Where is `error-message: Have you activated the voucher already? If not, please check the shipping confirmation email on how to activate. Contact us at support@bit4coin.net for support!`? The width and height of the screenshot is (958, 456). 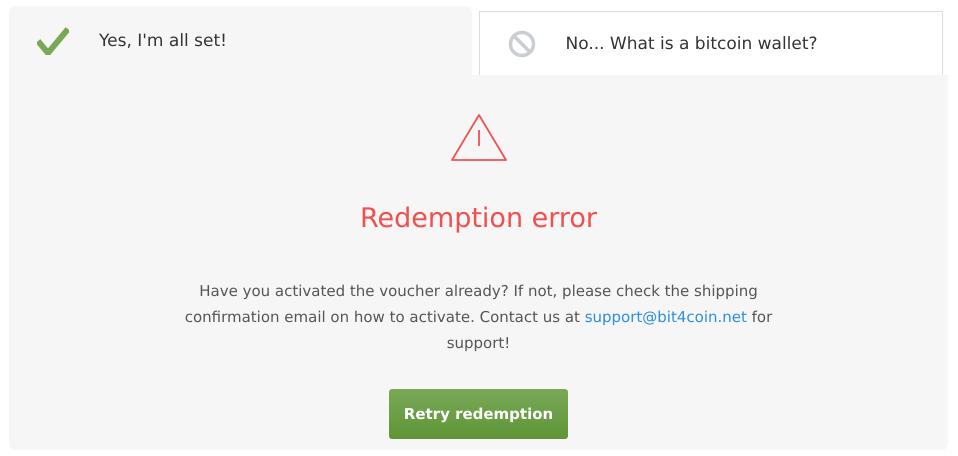
error-message: Have you activated the voucher already? If not, please check the shipping confirmation email on how to activate. Contact us at support@bit4coin.net for support! is located at coordinates (479, 317).